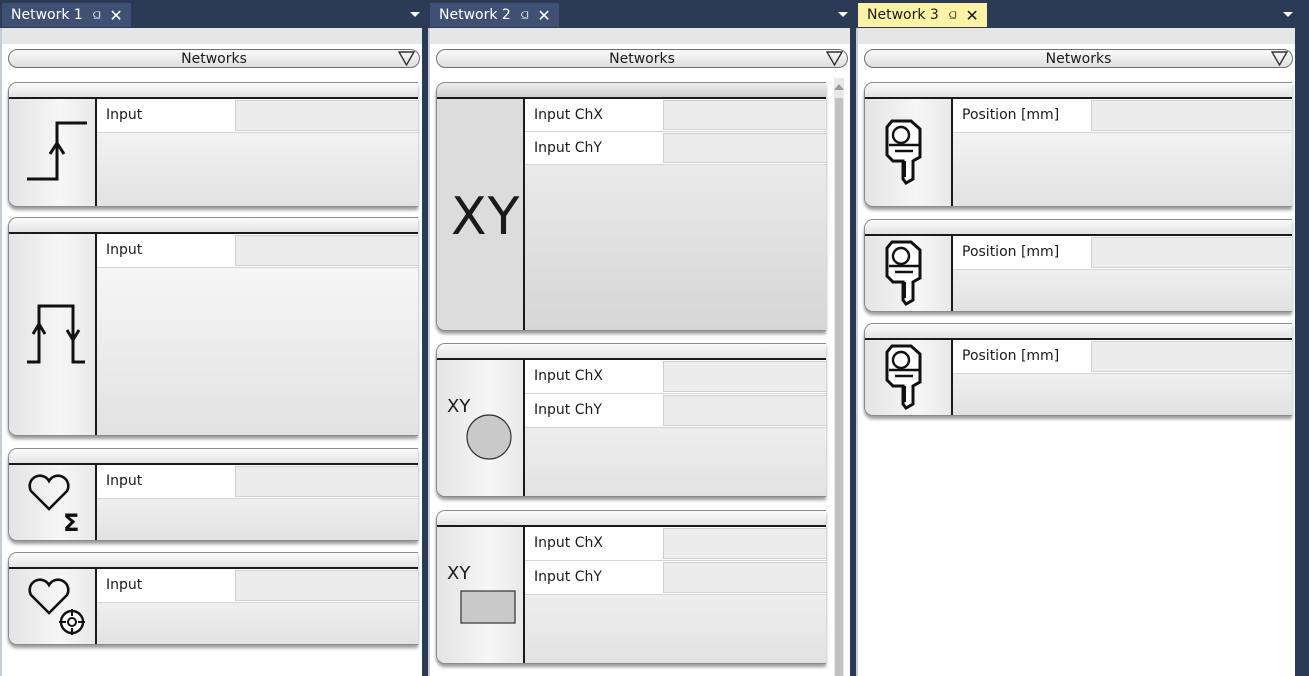 This screenshot has width=1309, height=676. Describe the element at coordinates (481, 595) in the screenshot. I see `xy-rectangle-icon: XY` at that location.